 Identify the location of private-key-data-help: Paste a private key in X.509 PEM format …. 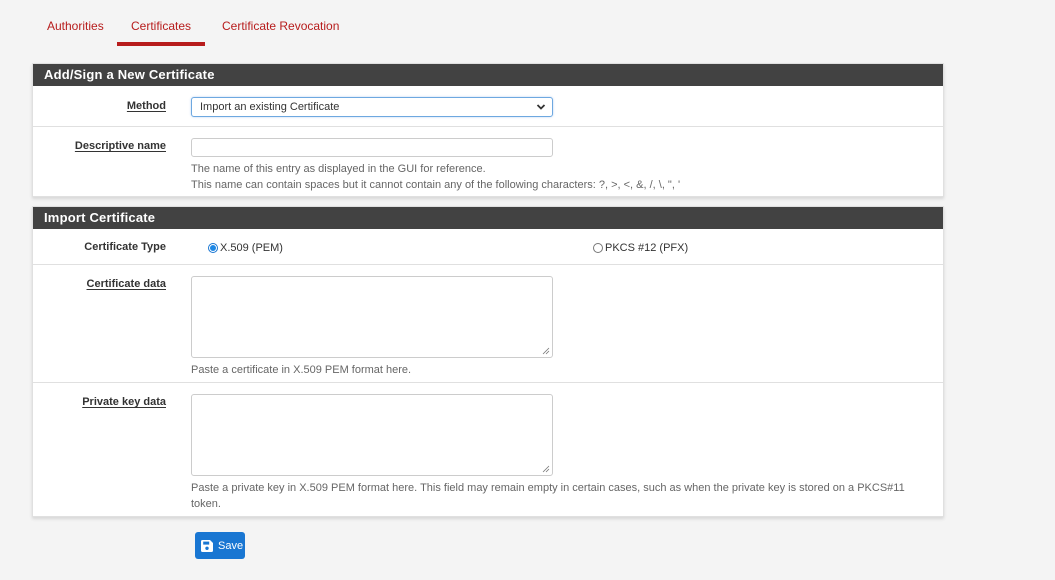
(548, 496).